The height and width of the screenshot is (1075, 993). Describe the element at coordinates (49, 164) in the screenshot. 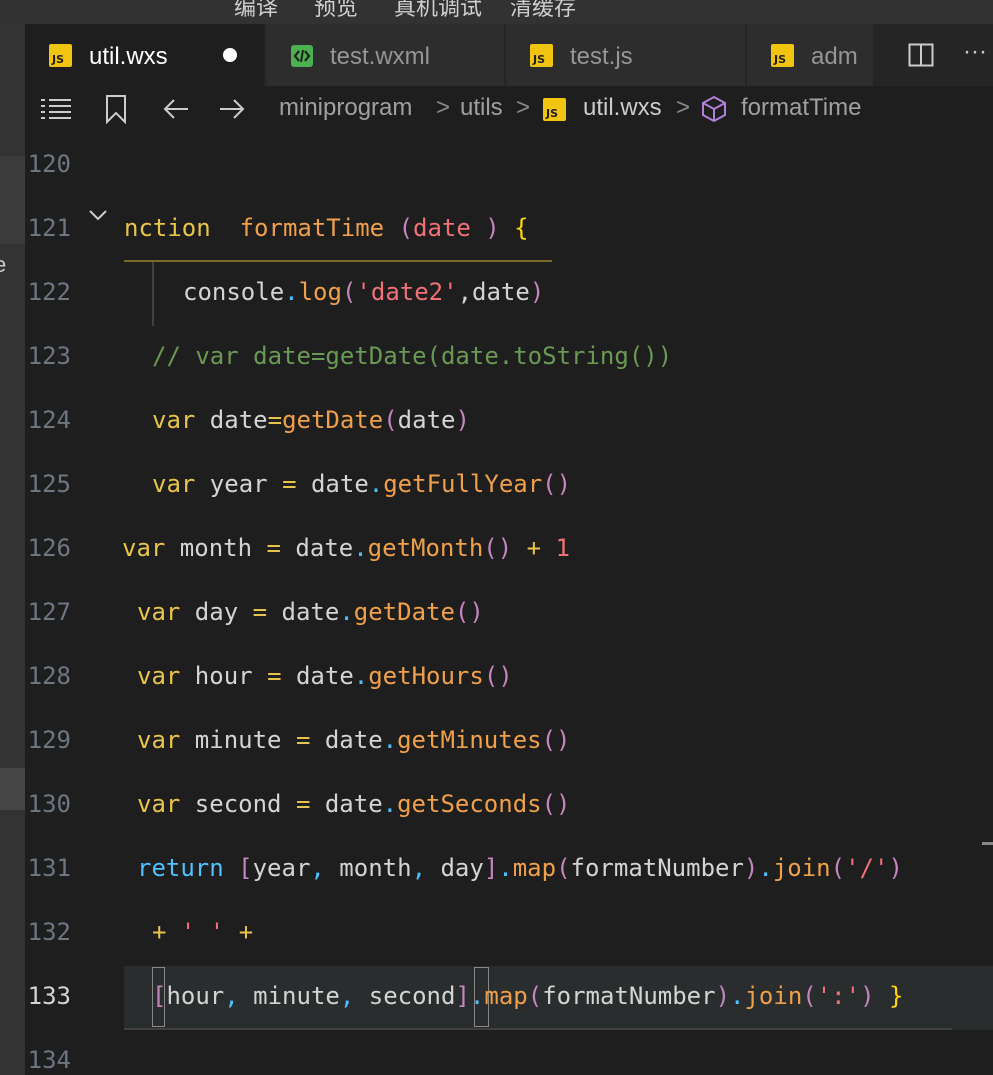

I see `line-number: 120` at that location.